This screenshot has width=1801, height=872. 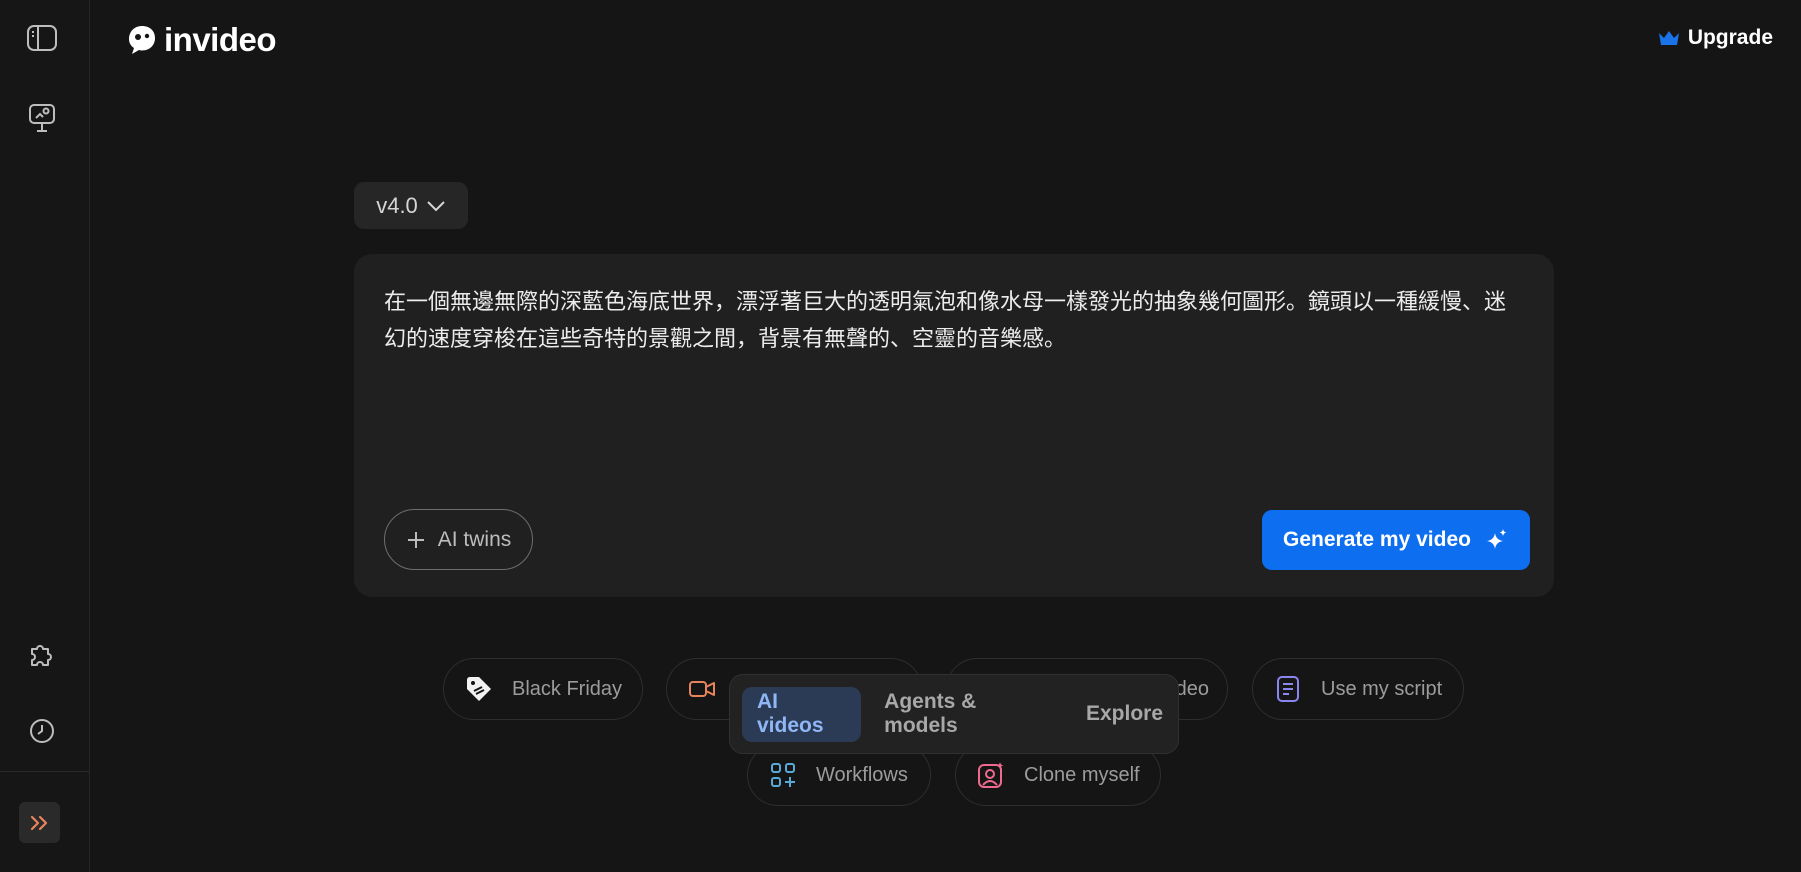 What do you see at coordinates (1668, 38) in the screenshot?
I see `crown-icon` at bounding box center [1668, 38].